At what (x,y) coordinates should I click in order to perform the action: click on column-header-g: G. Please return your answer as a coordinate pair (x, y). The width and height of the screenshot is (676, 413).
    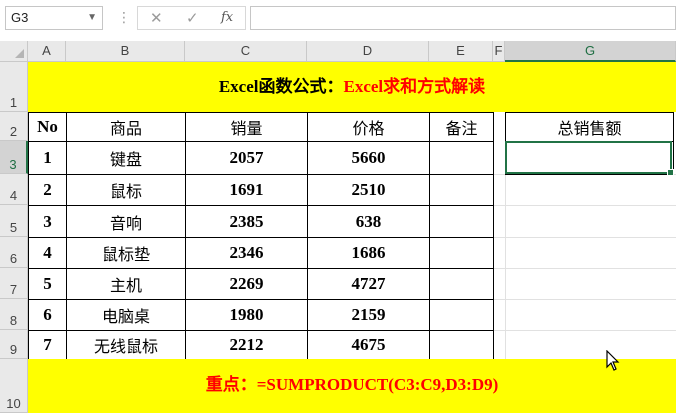
    Looking at the image, I should click on (590, 51).